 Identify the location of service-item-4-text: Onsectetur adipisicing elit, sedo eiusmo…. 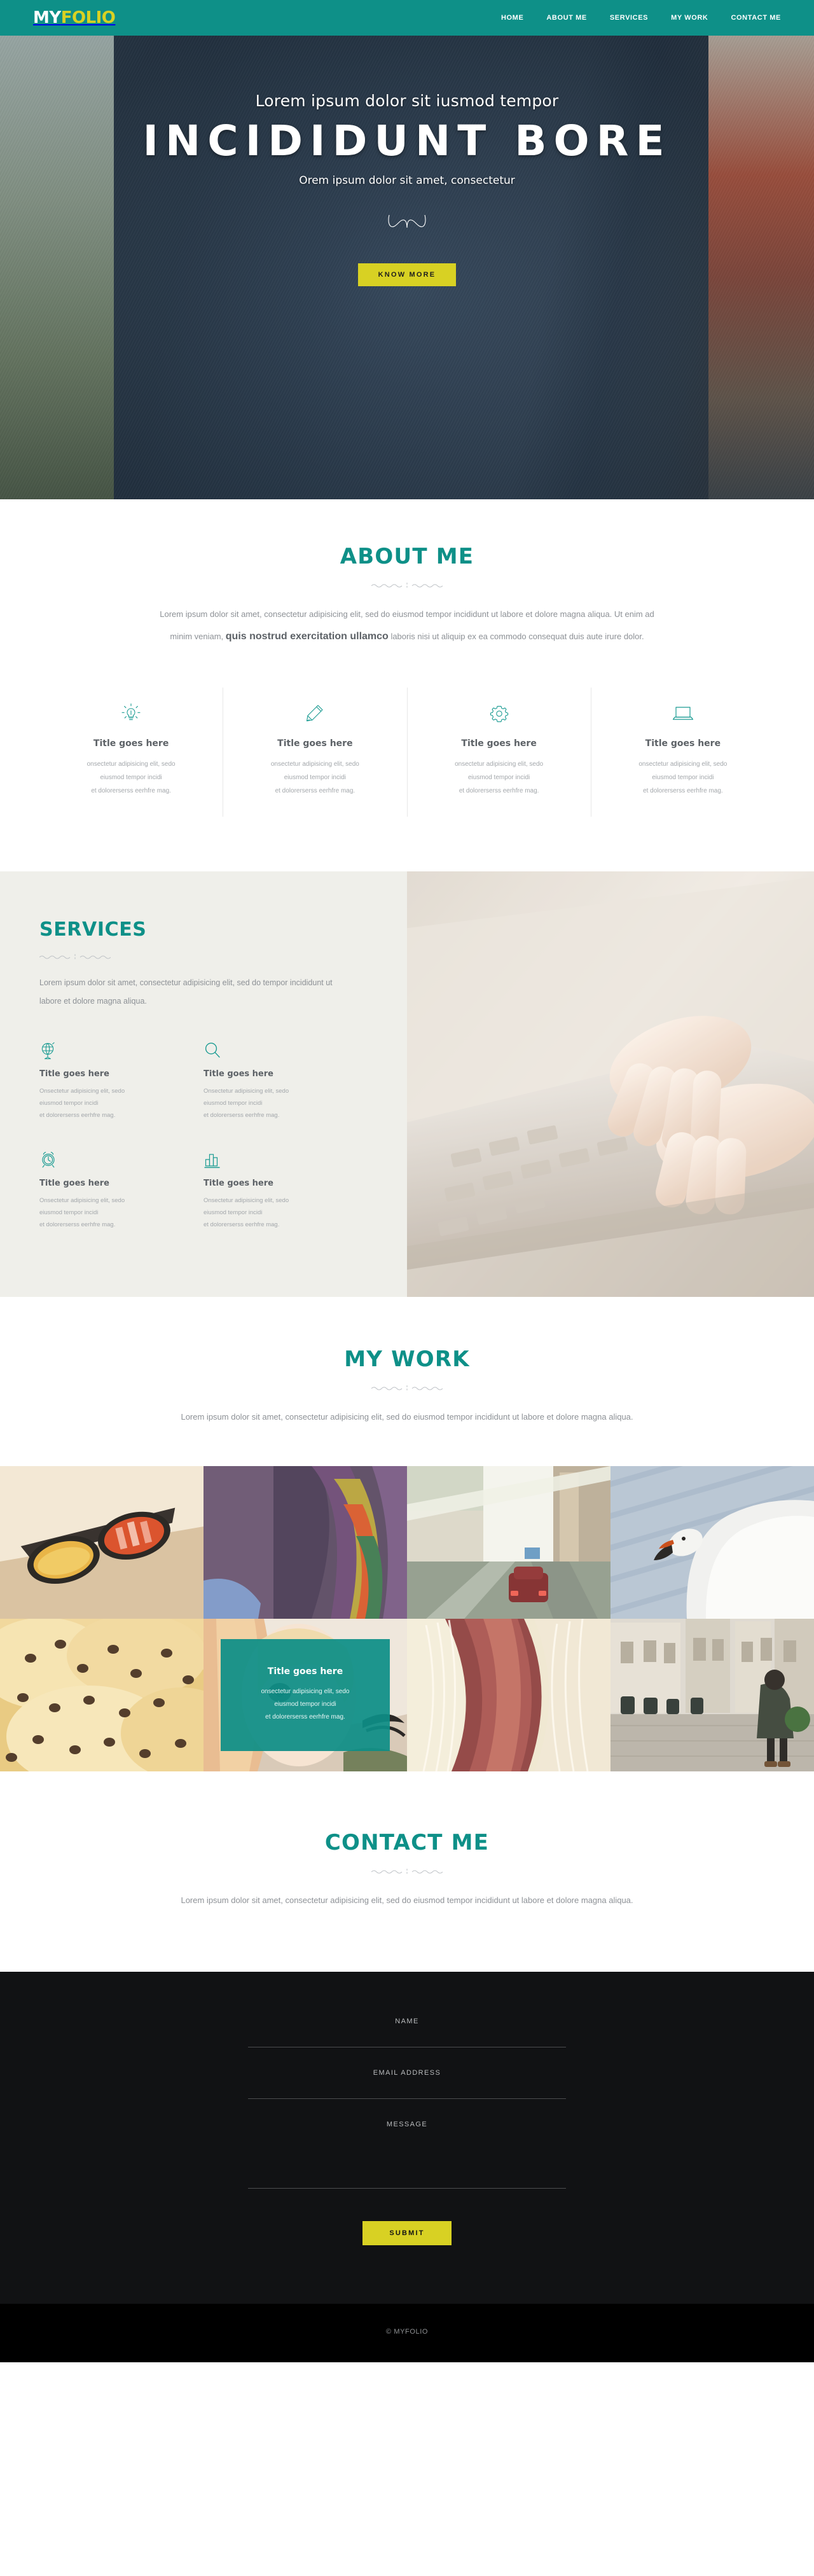
(276, 1213).